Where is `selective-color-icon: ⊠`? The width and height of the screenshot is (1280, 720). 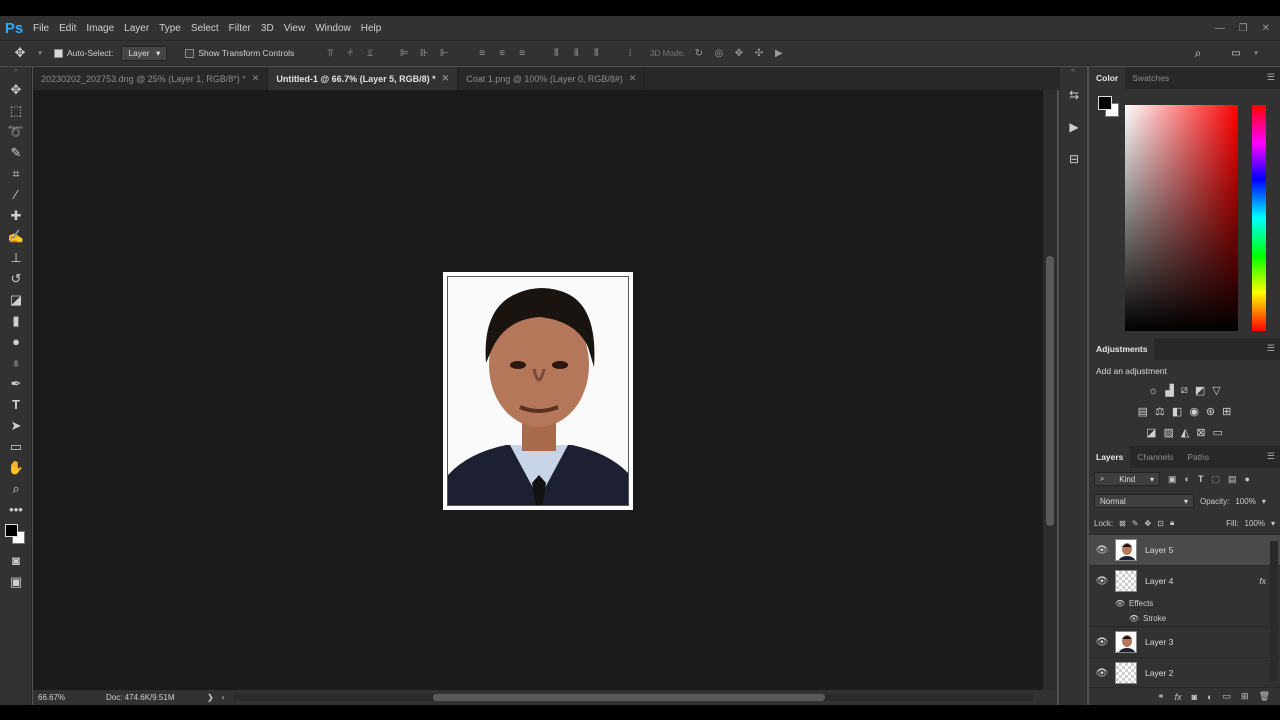
selective-color-icon: ⊠ is located at coordinates (1200, 432).